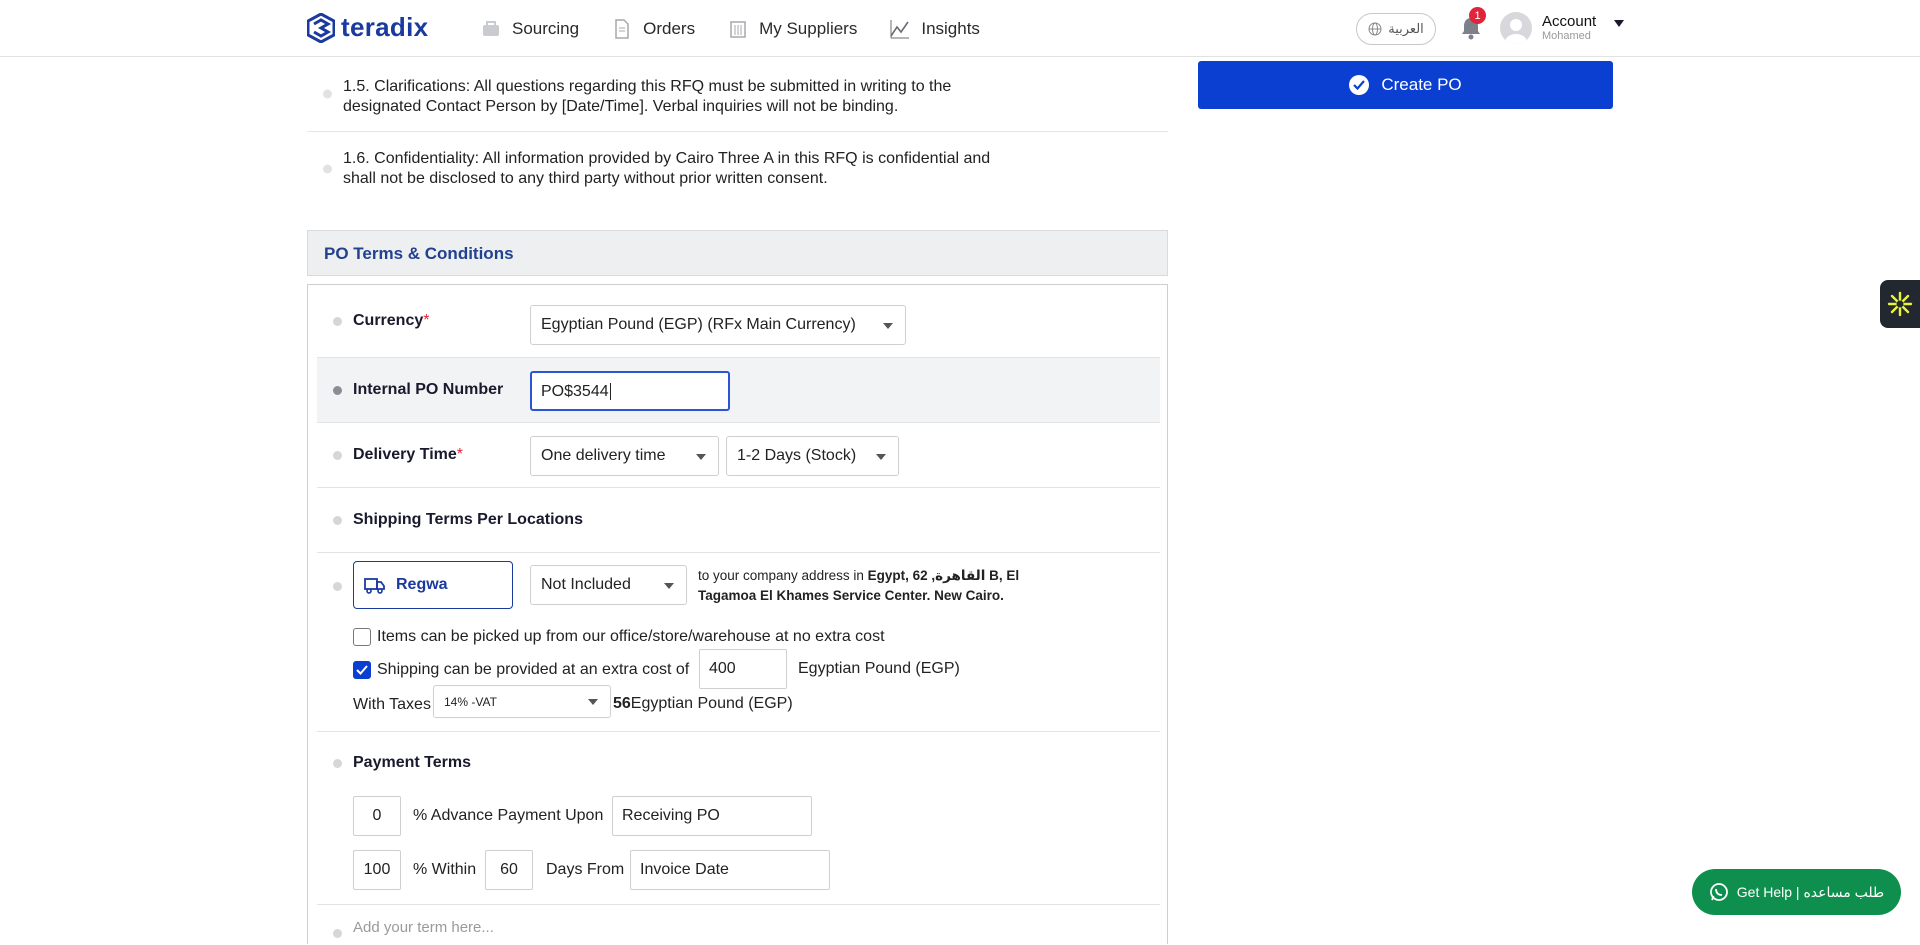 This screenshot has width=1920, height=945. I want to click on suppliers-icon, so click(738, 29).